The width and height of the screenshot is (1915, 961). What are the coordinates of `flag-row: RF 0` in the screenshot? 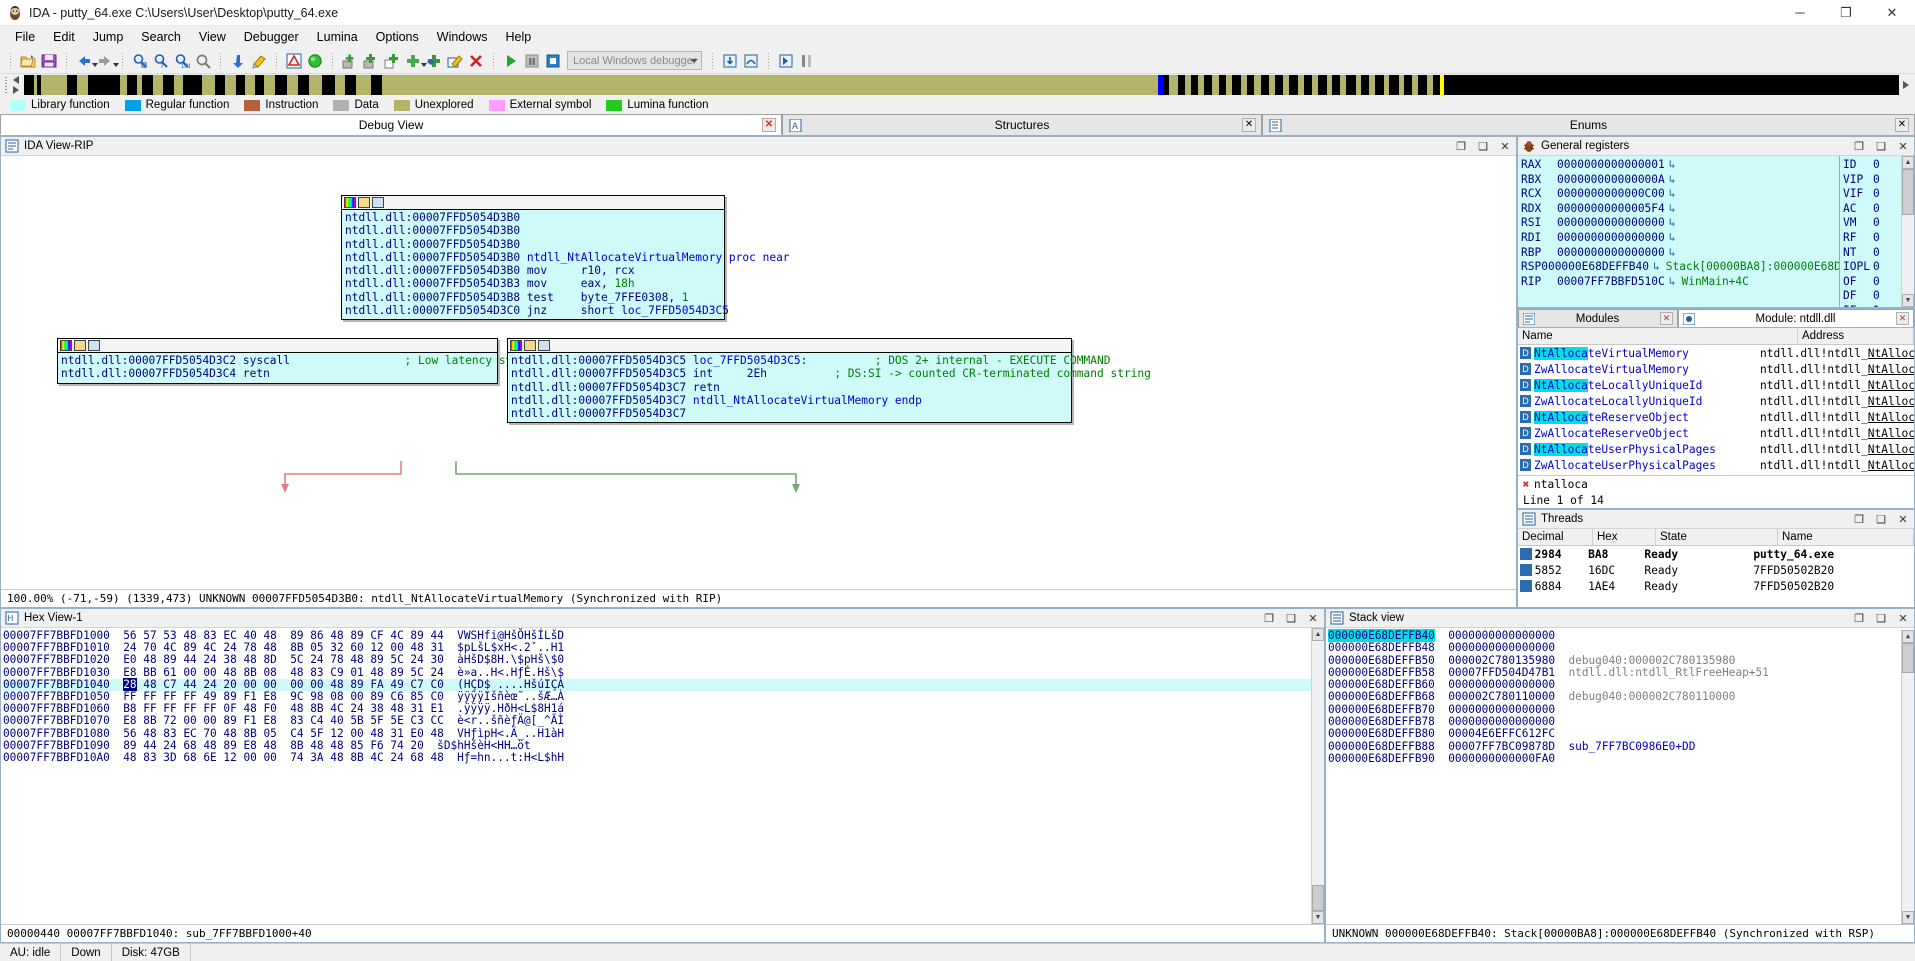 It's located at (1872, 238).